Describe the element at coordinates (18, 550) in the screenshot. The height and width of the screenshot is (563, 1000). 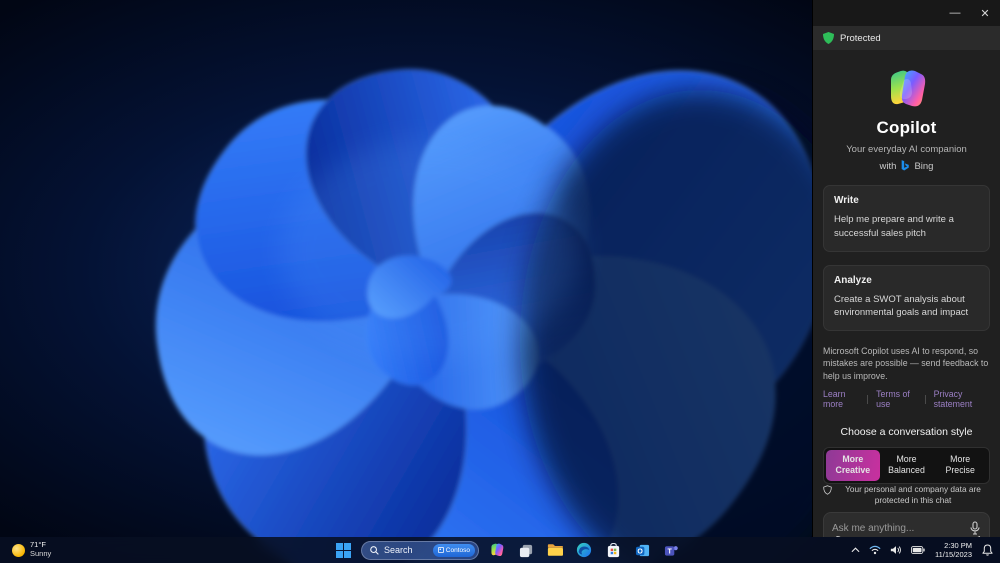
I see `sun-icon` at that location.